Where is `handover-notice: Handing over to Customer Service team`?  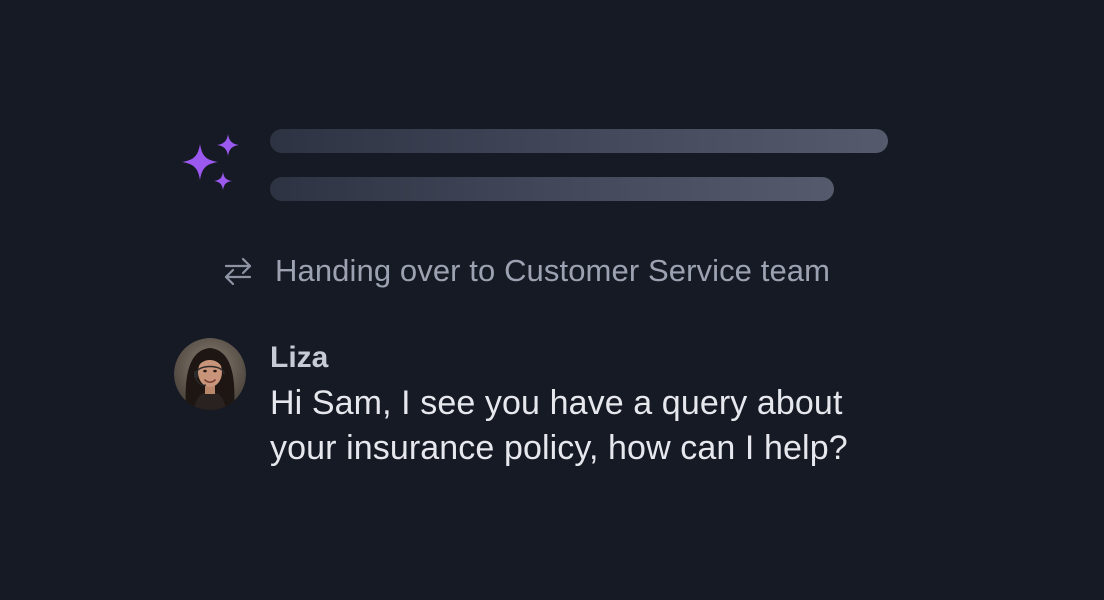 handover-notice: Handing over to Customer Service team is located at coordinates (525, 271).